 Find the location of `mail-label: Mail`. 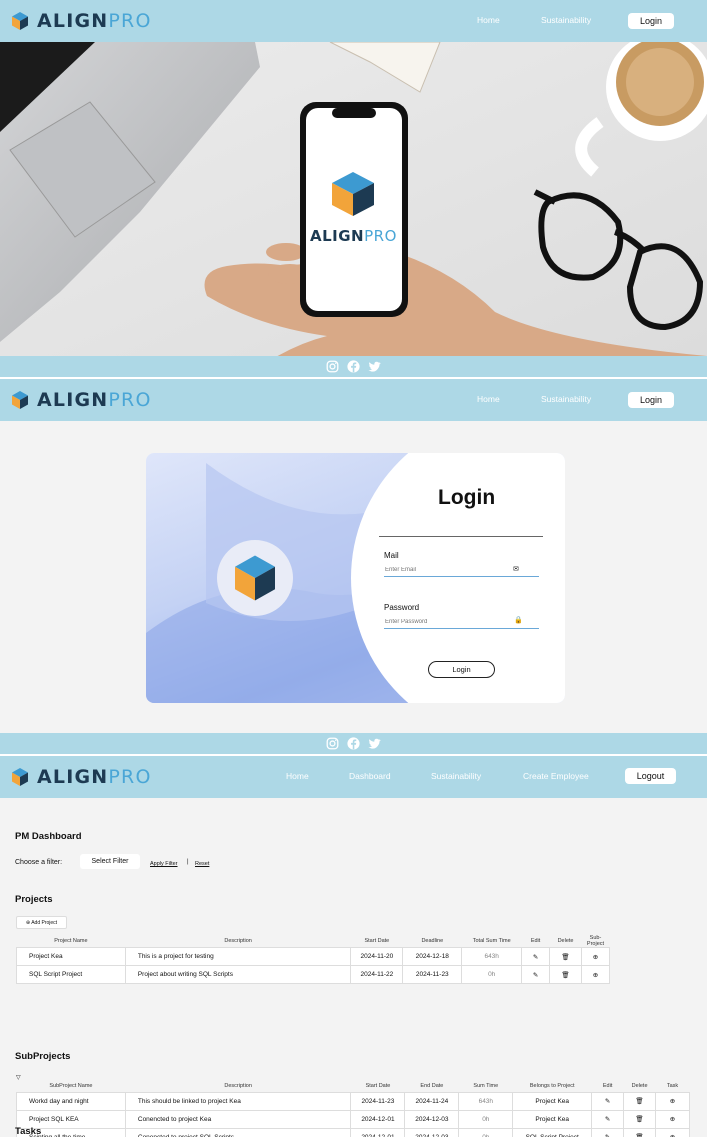

mail-label: Mail is located at coordinates (391, 555).